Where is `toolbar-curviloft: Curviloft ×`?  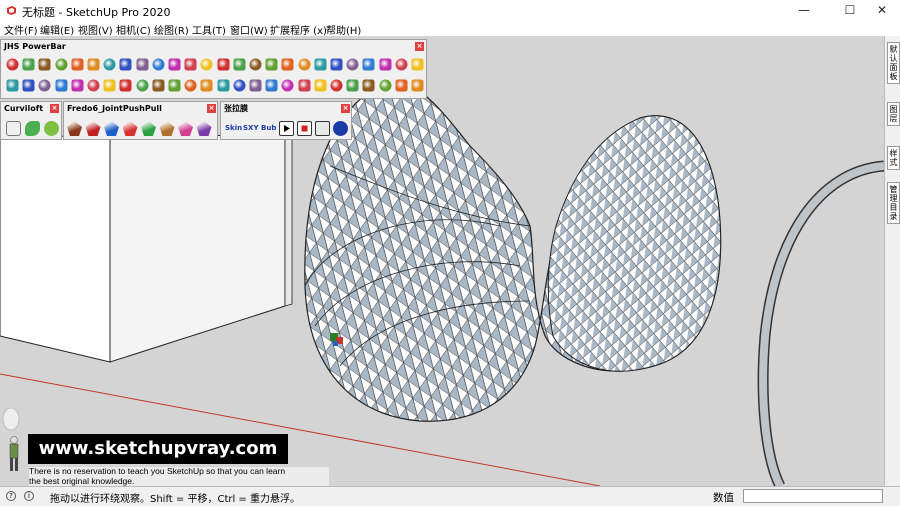
toolbar-curviloft: Curviloft × is located at coordinates (31, 120).